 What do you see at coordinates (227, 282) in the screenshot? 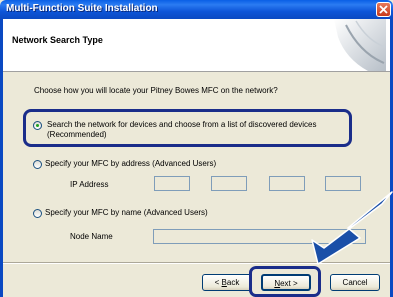
I see `back-button: < Back` at bounding box center [227, 282].